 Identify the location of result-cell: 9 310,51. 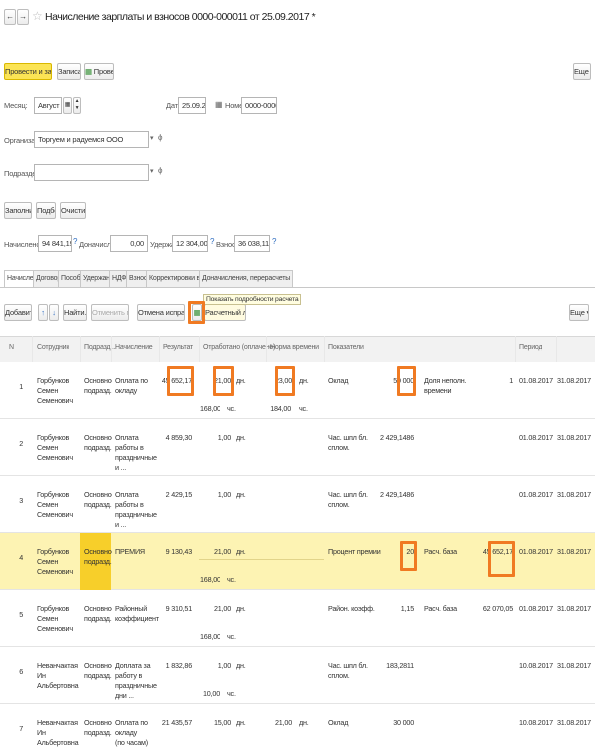
(176, 609).